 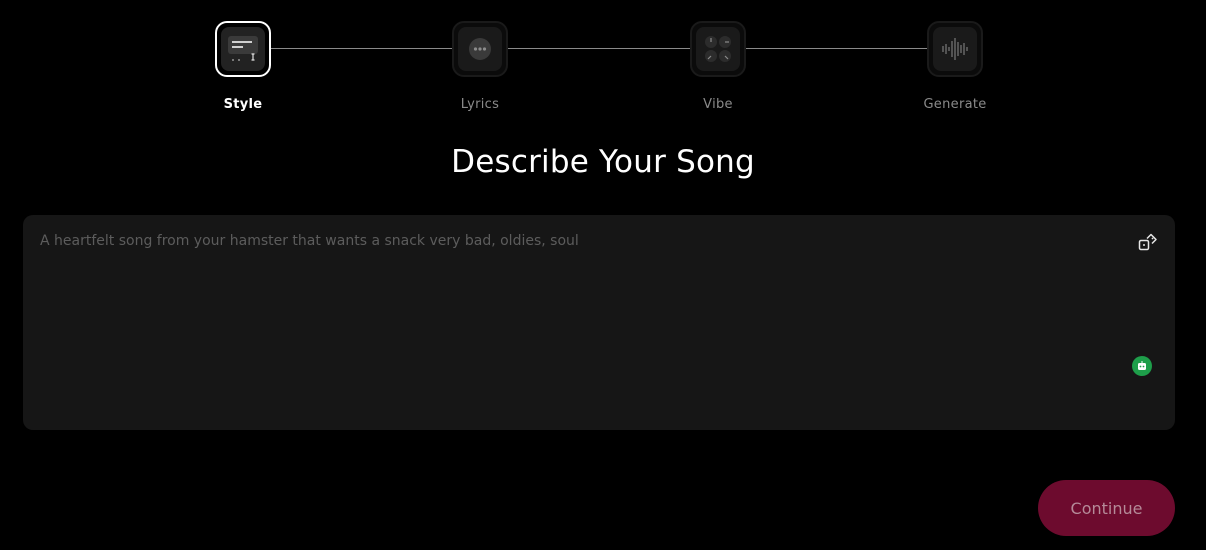 I want to click on step-vibe: Vibe, so click(x=718, y=66).